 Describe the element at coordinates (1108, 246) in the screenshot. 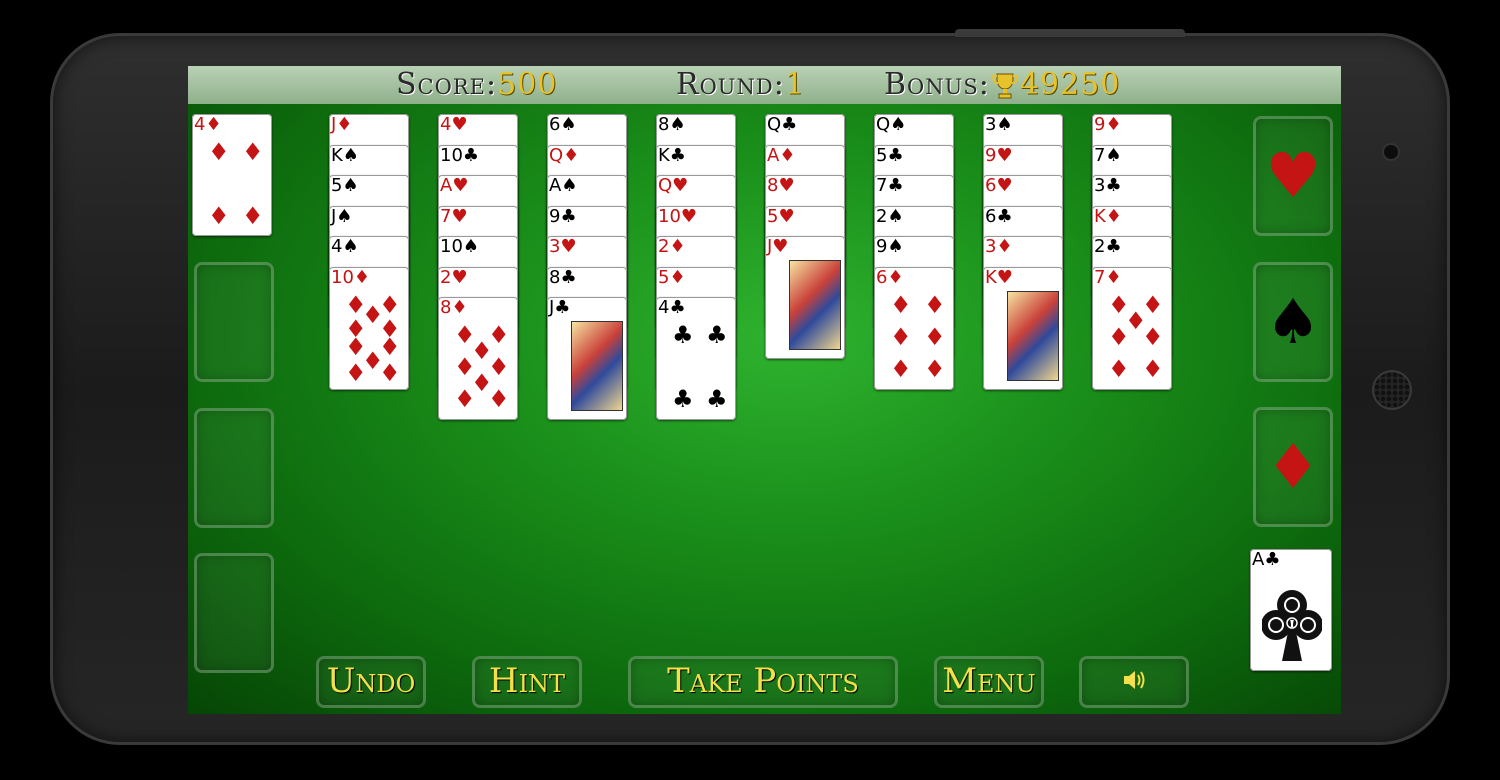

I see `card-rank-suit: 2♣` at that location.